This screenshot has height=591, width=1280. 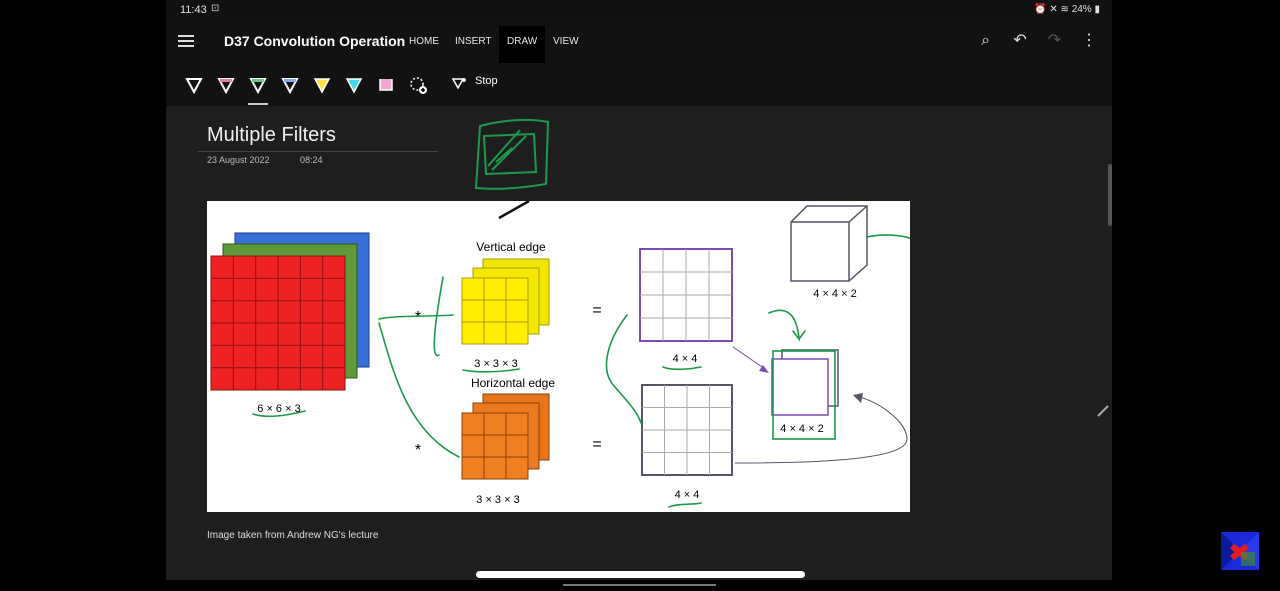 I want to click on app-bar-actions: ⌕ ↶ ↷ ⋮, so click(x=1037, y=40).